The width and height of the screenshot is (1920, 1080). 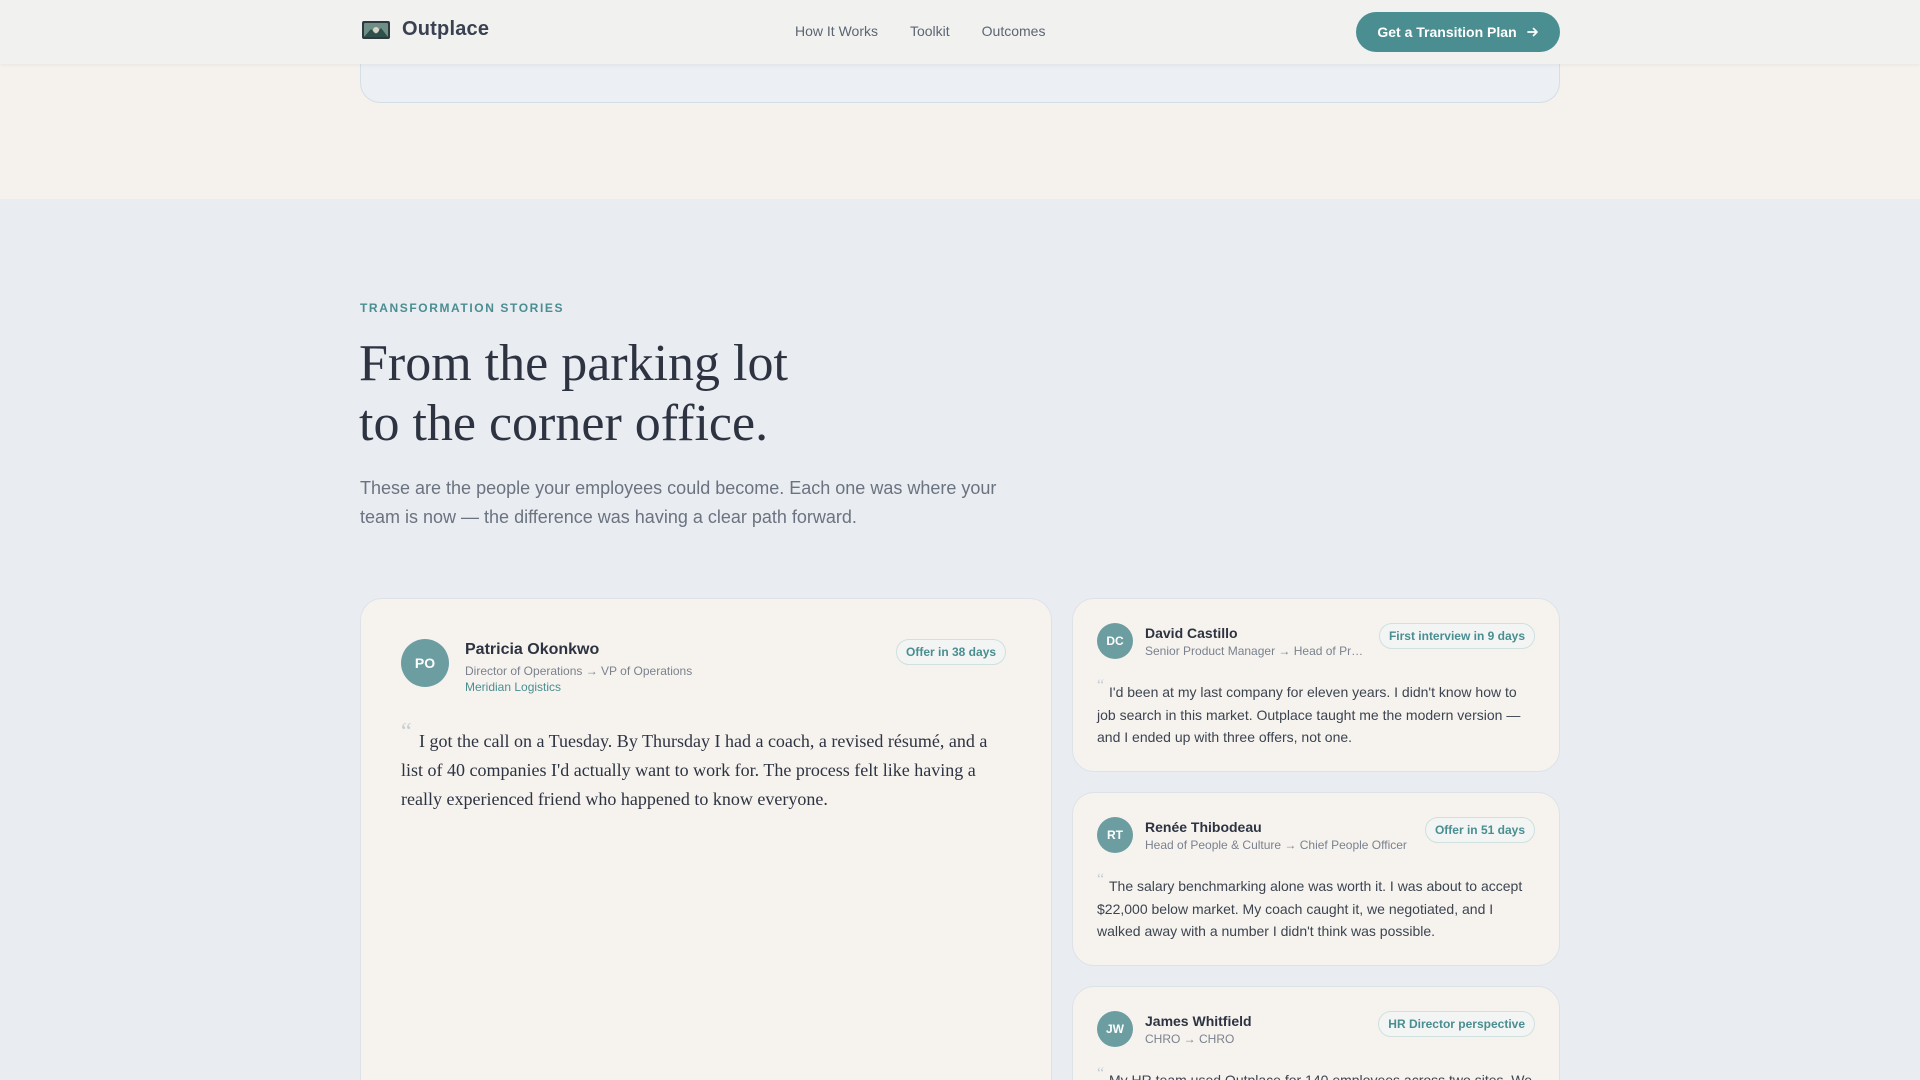 I want to click on arrow-right-icon, so click(x=1532, y=32).